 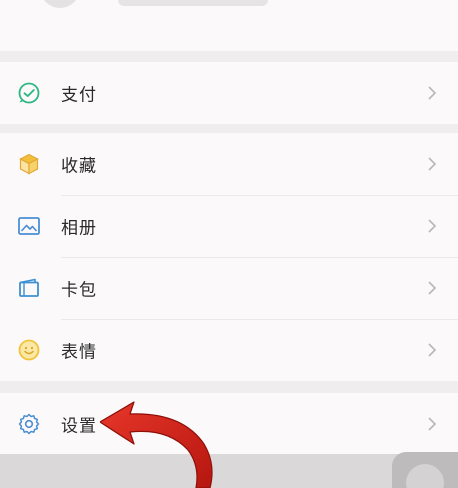 What do you see at coordinates (229, 226) in the screenshot?
I see `menu-item-album: 相册` at bounding box center [229, 226].